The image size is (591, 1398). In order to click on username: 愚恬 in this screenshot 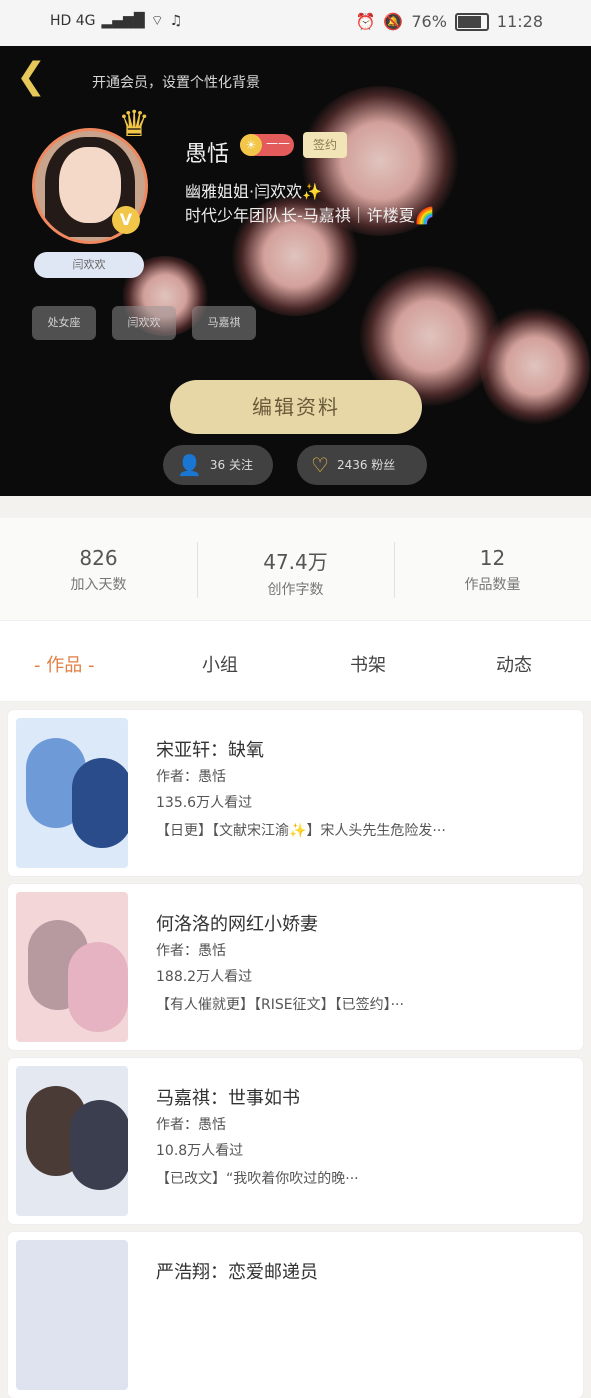, I will do `click(207, 154)`.